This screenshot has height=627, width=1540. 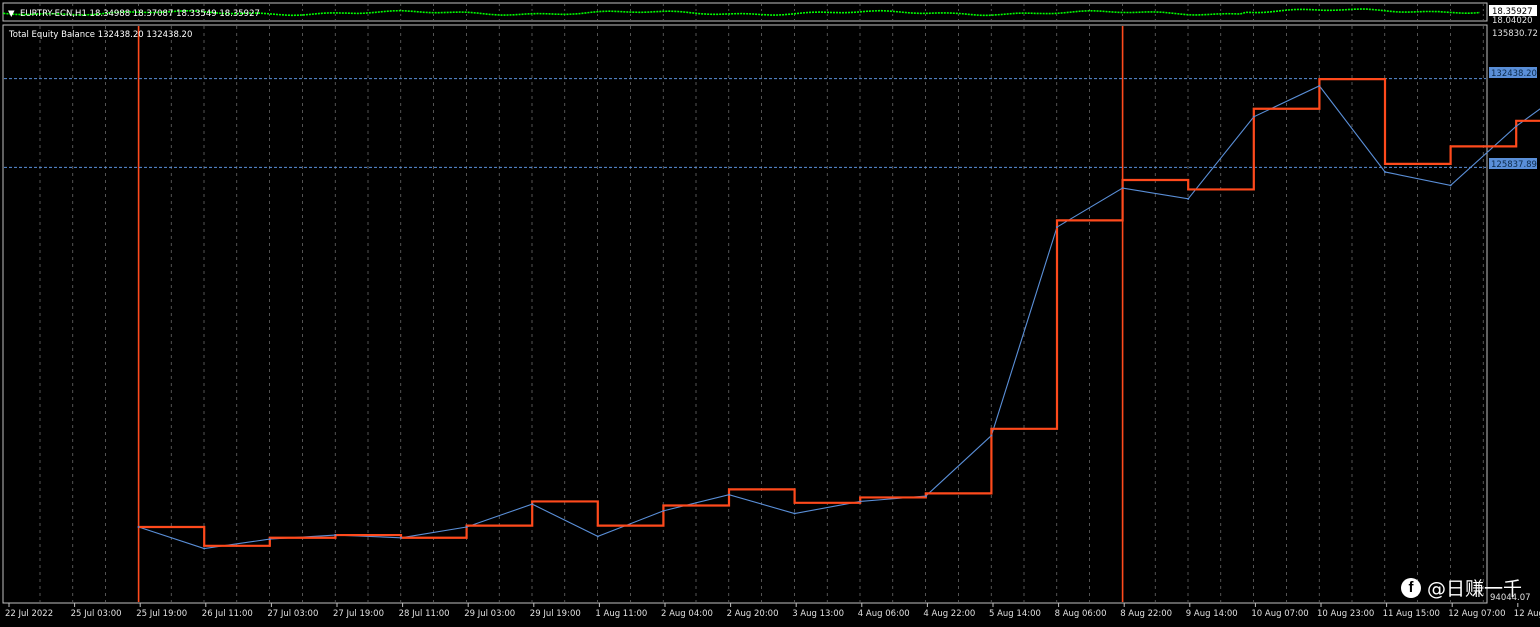 What do you see at coordinates (1410, 587) in the screenshot?
I see `facebook-icon: f` at bounding box center [1410, 587].